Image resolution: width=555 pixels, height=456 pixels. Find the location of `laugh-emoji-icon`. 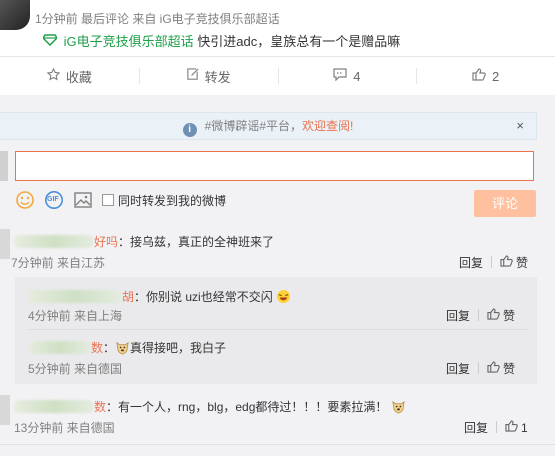

laugh-emoji-icon is located at coordinates (283, 296).